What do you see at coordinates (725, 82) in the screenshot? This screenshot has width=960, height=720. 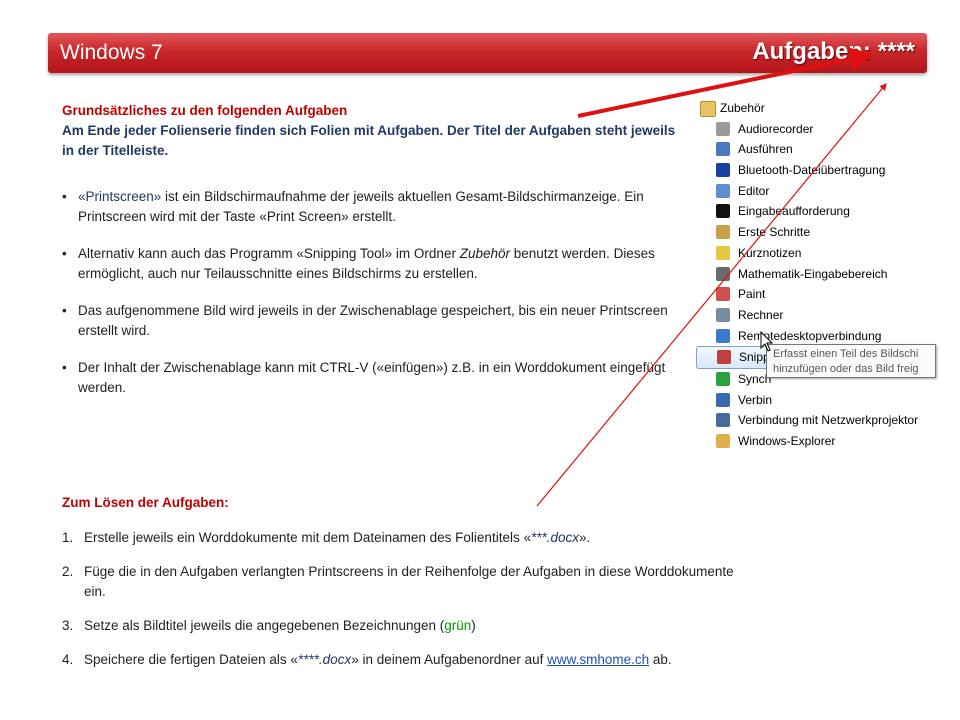 I see `arrow-to-tasks` at bounding box center [725, 82].